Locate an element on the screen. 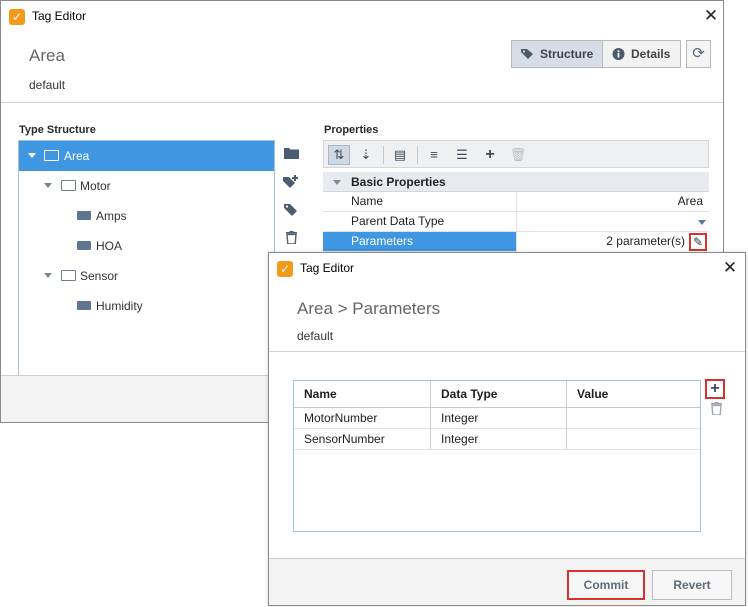  tree-item-area: Area is located at coordinates (146, 156).